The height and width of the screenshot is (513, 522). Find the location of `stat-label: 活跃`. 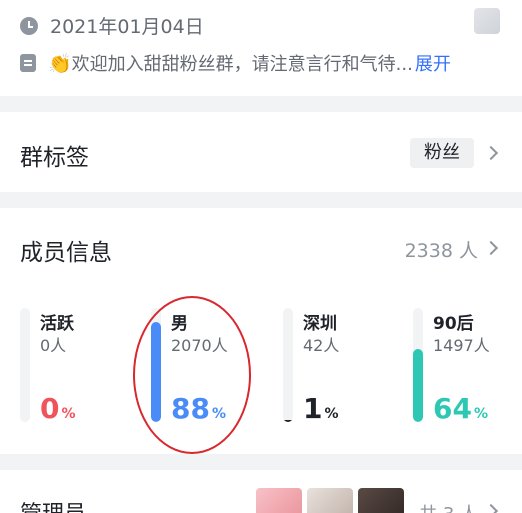

stat-label: 活跃 is located at coordinates (57, 324).